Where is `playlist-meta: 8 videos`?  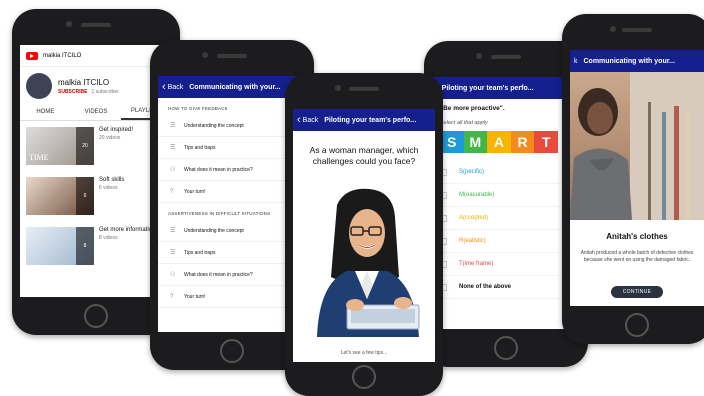 playlist-meta: 8 videos is located at coordinates (108, 238).